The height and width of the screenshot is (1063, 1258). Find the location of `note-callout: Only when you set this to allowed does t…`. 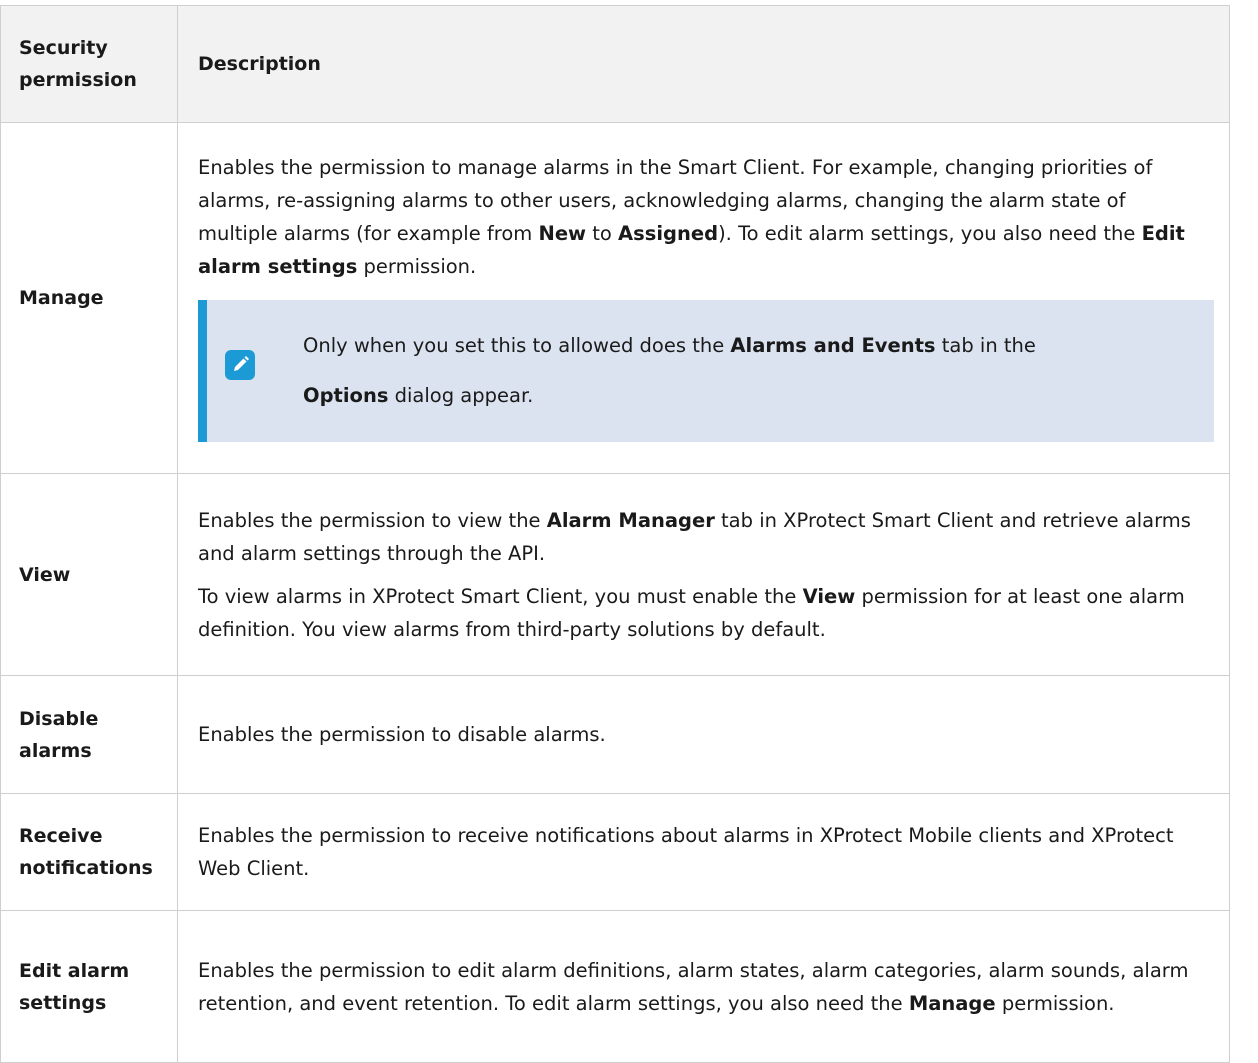

note-callout: Only when you set this to allowed does t… is located at coordinates (706, 370).